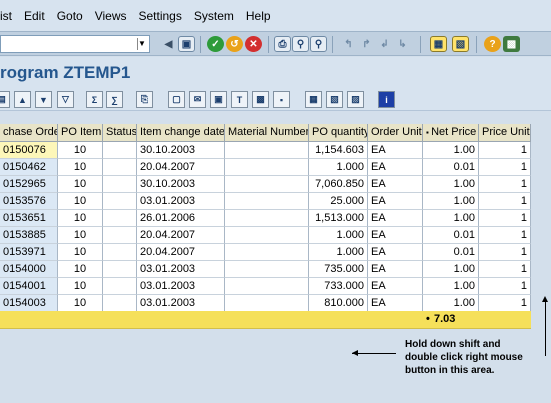 The width and height of the screenshot is (551, 403). I want to click on spreadsheet-icon: ▩, so click(260, 99).